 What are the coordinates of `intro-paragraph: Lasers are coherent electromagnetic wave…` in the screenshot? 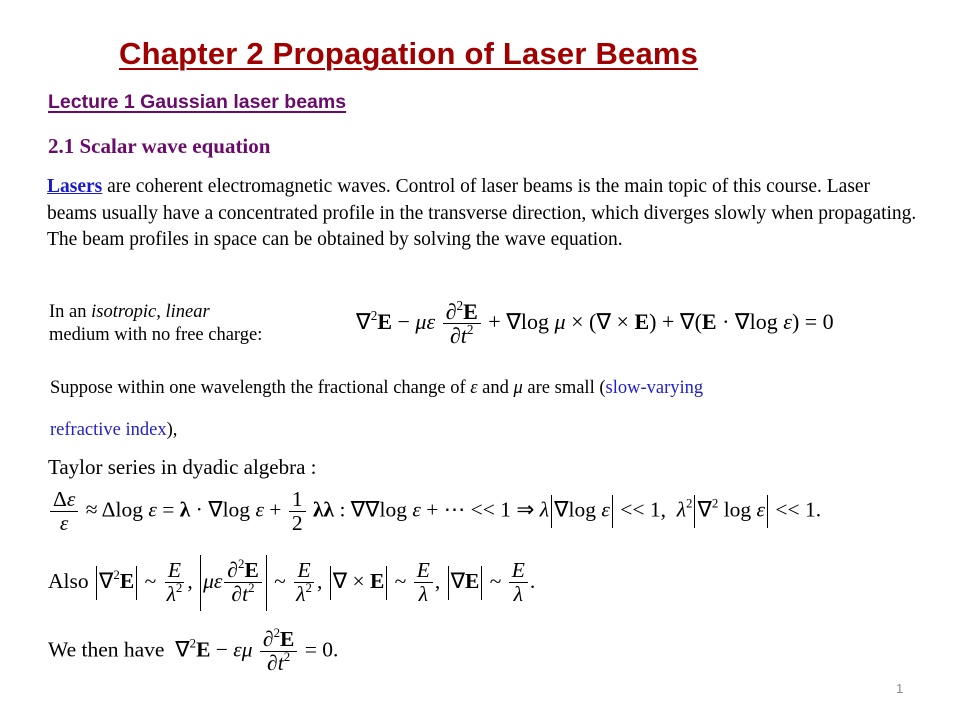 It's located at (482, 214).